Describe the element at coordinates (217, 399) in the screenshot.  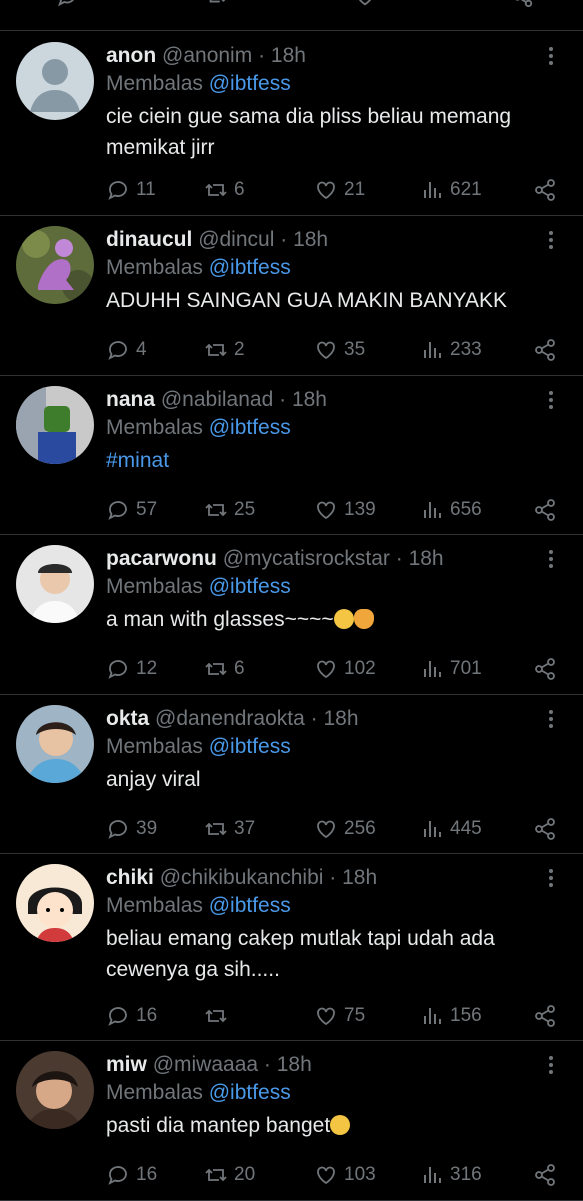
I see `user-handle: @nabilanad` at that location.